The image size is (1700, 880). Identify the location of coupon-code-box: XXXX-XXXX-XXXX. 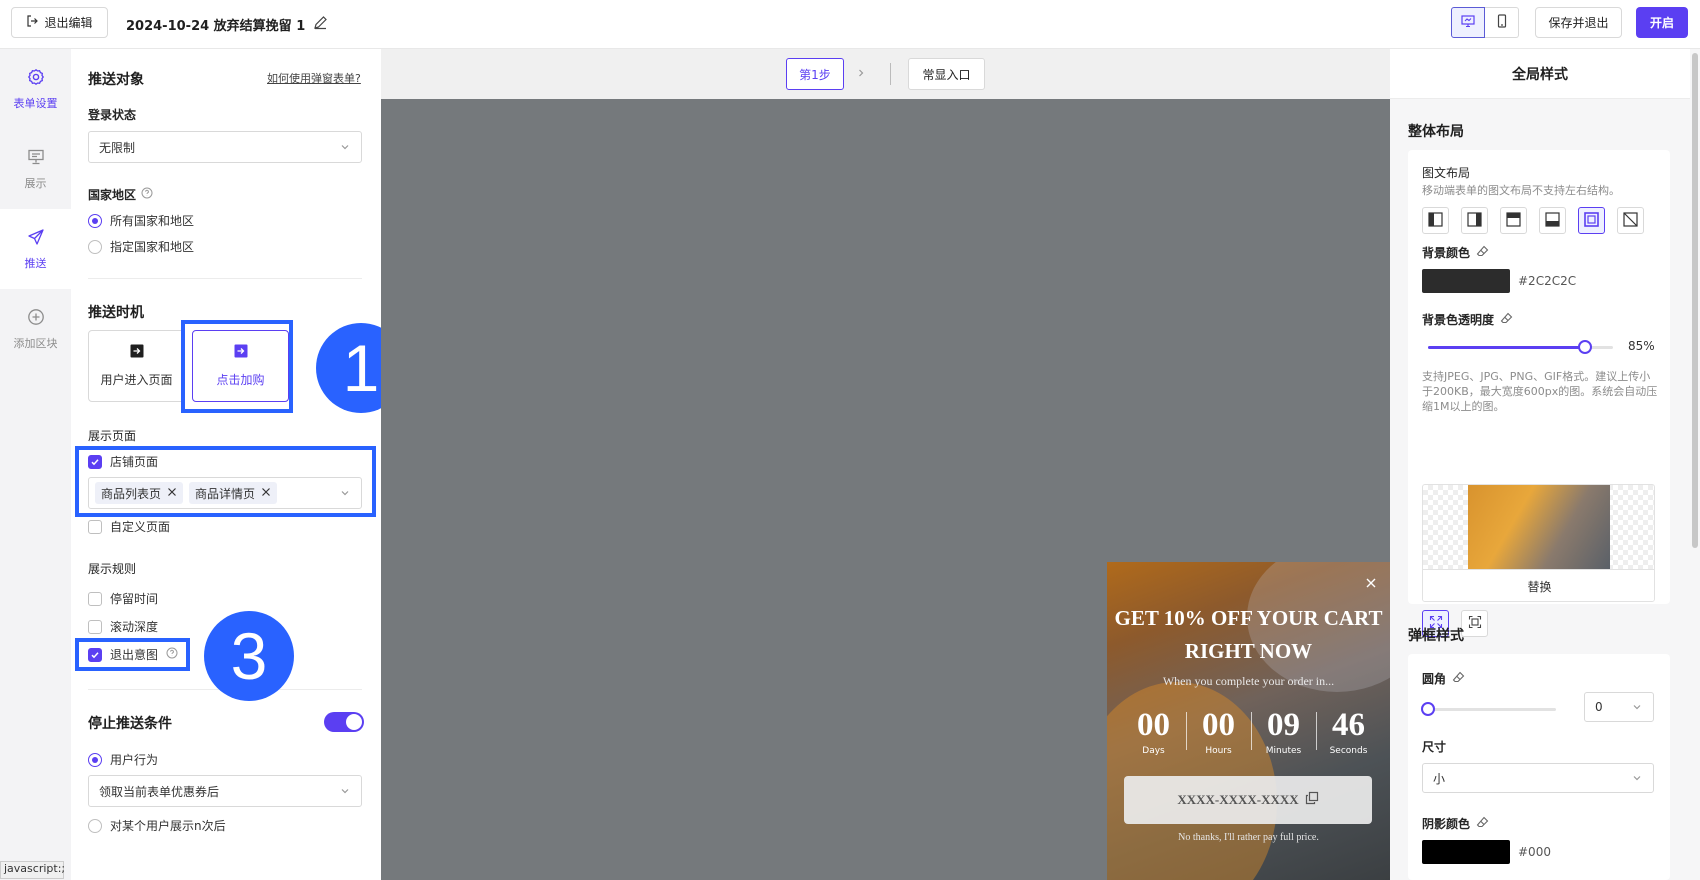
(1248, 800).